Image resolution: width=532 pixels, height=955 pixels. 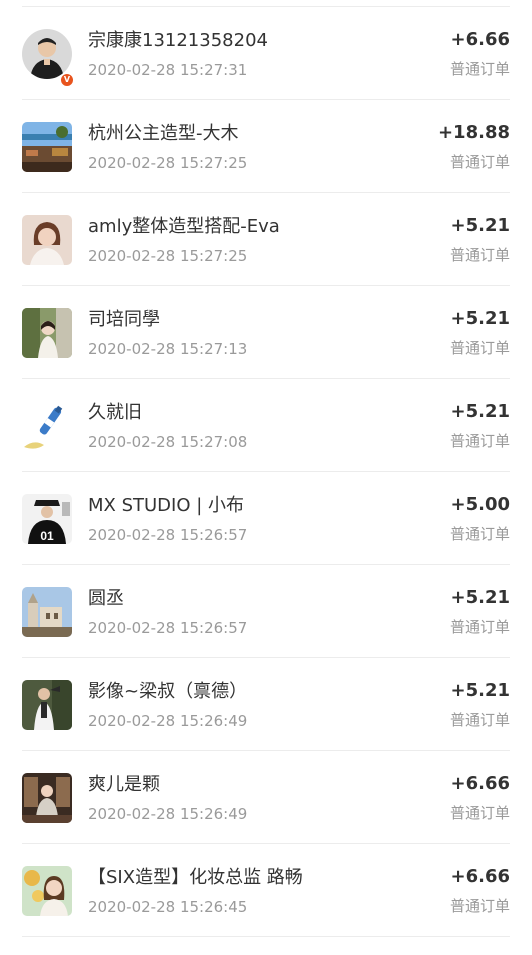 What do you see at coordinates (195, 877) in the screenshot?
I see `user-name: 【SIX造型】化妆总监 路畅` at bounding box center [195, 877].